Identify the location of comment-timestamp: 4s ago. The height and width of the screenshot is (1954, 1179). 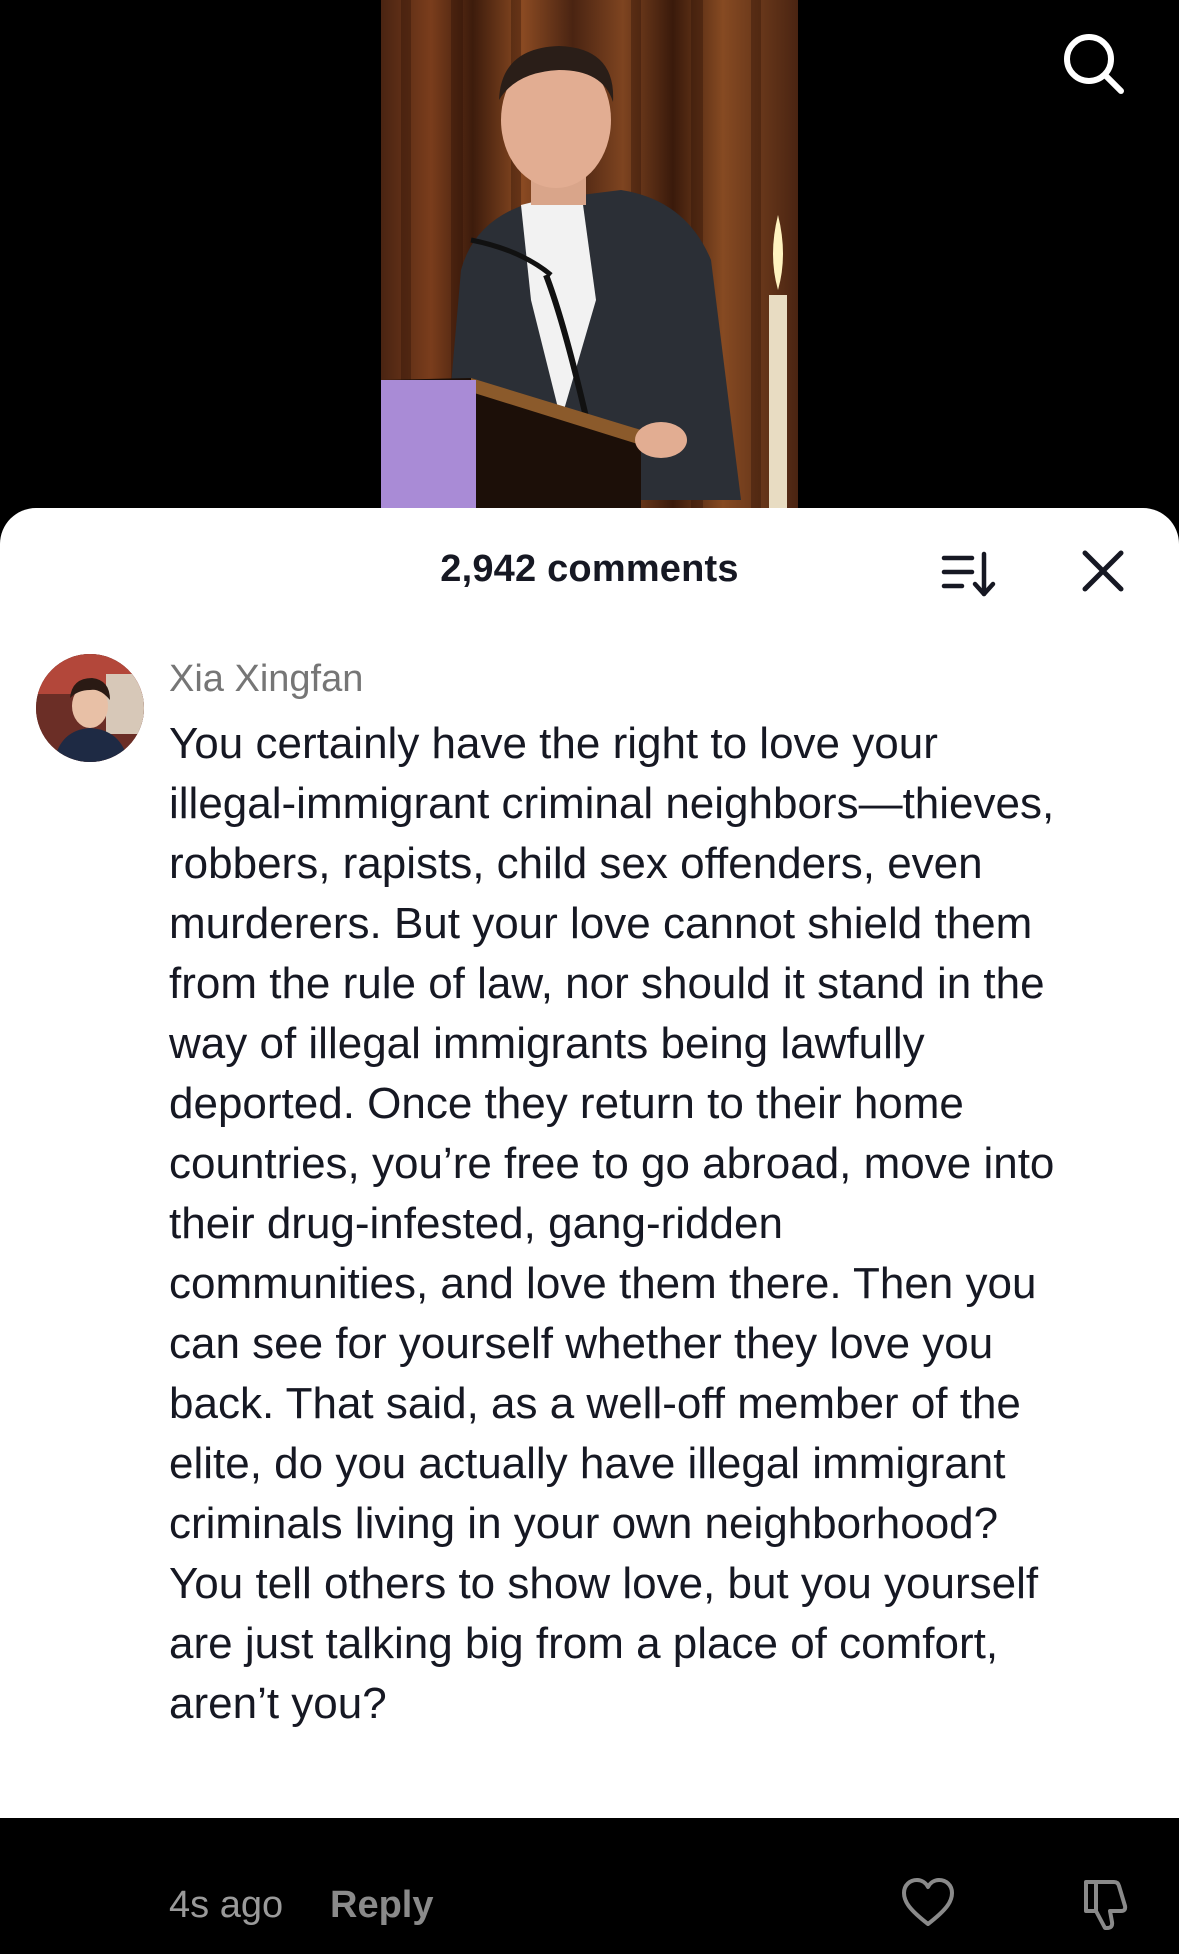
(226, 1905).